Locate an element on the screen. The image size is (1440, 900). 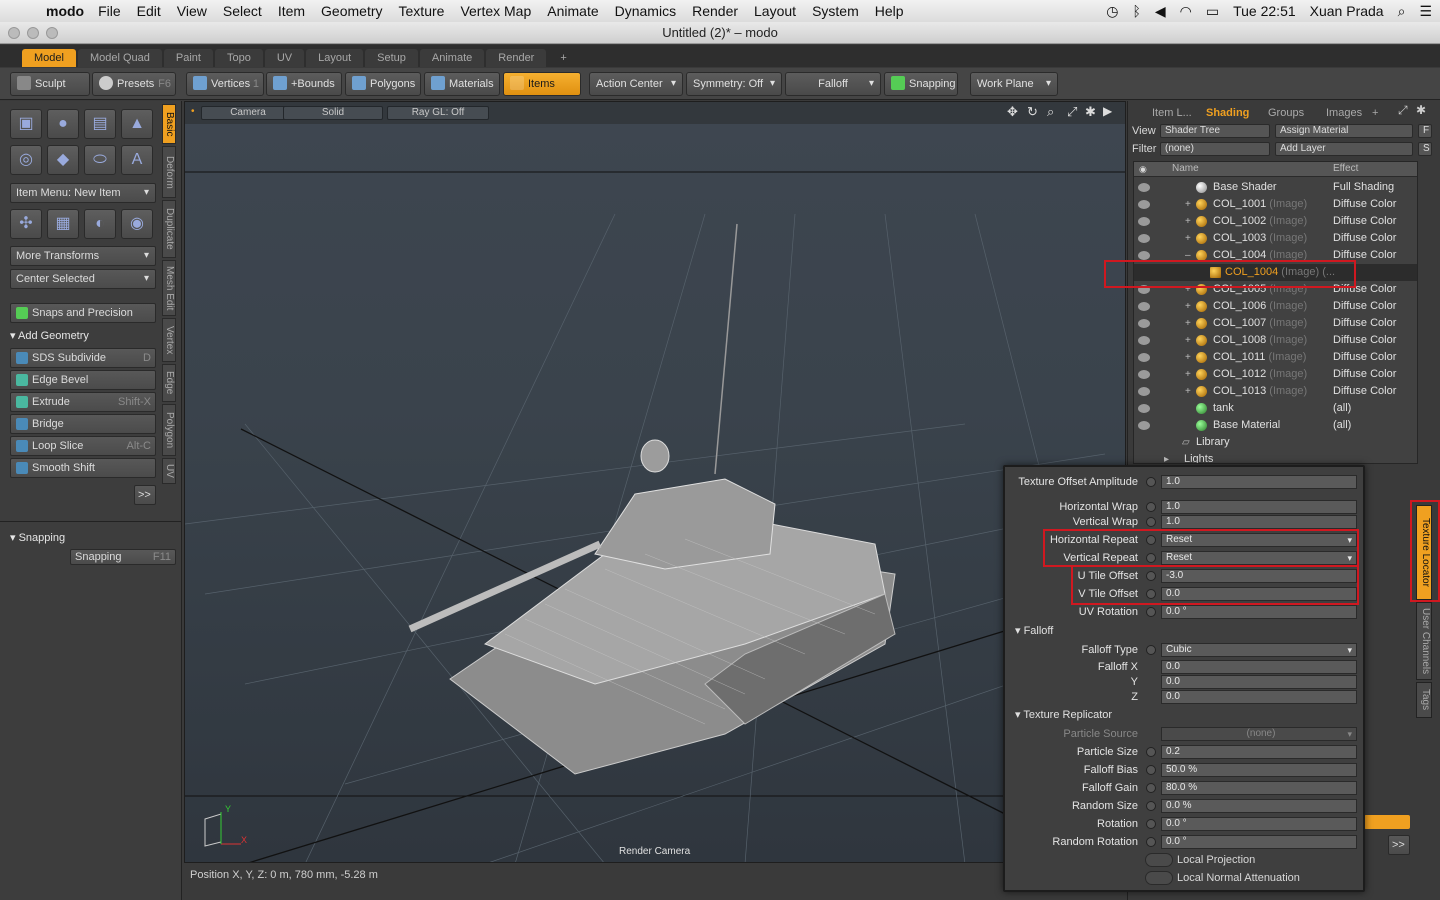
local-projection-toggle is located at coordinates (1159, 860).